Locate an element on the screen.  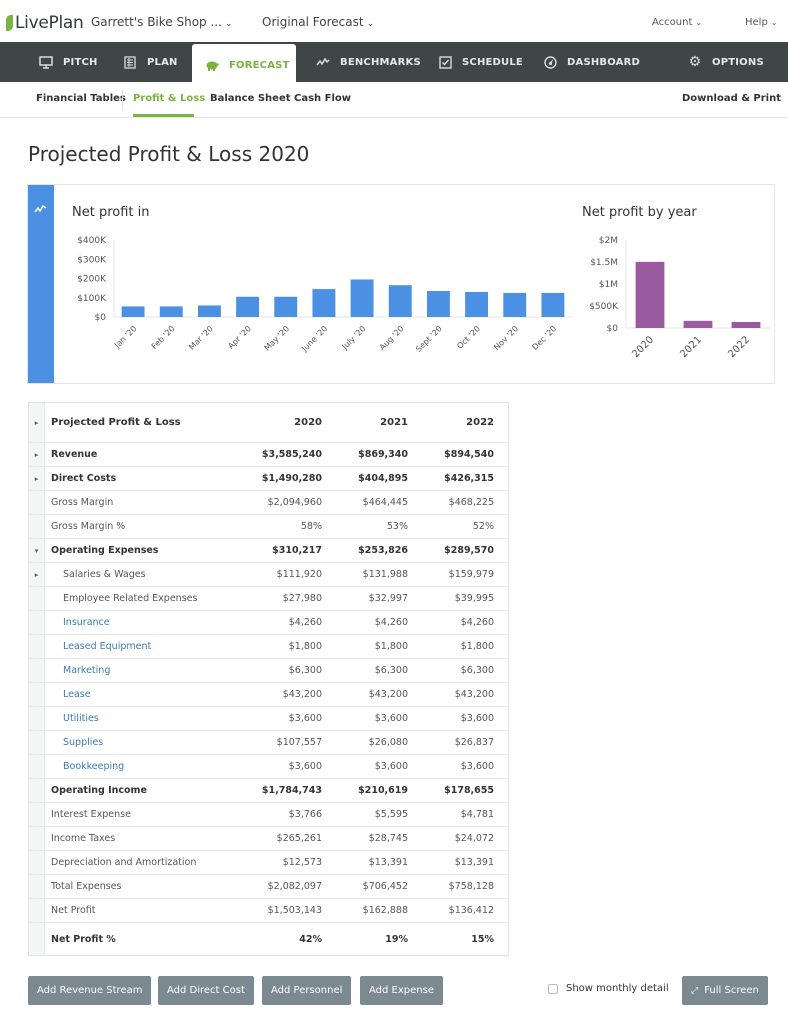
add-expense-button: Add Expense is located at coordinates (401, 990).